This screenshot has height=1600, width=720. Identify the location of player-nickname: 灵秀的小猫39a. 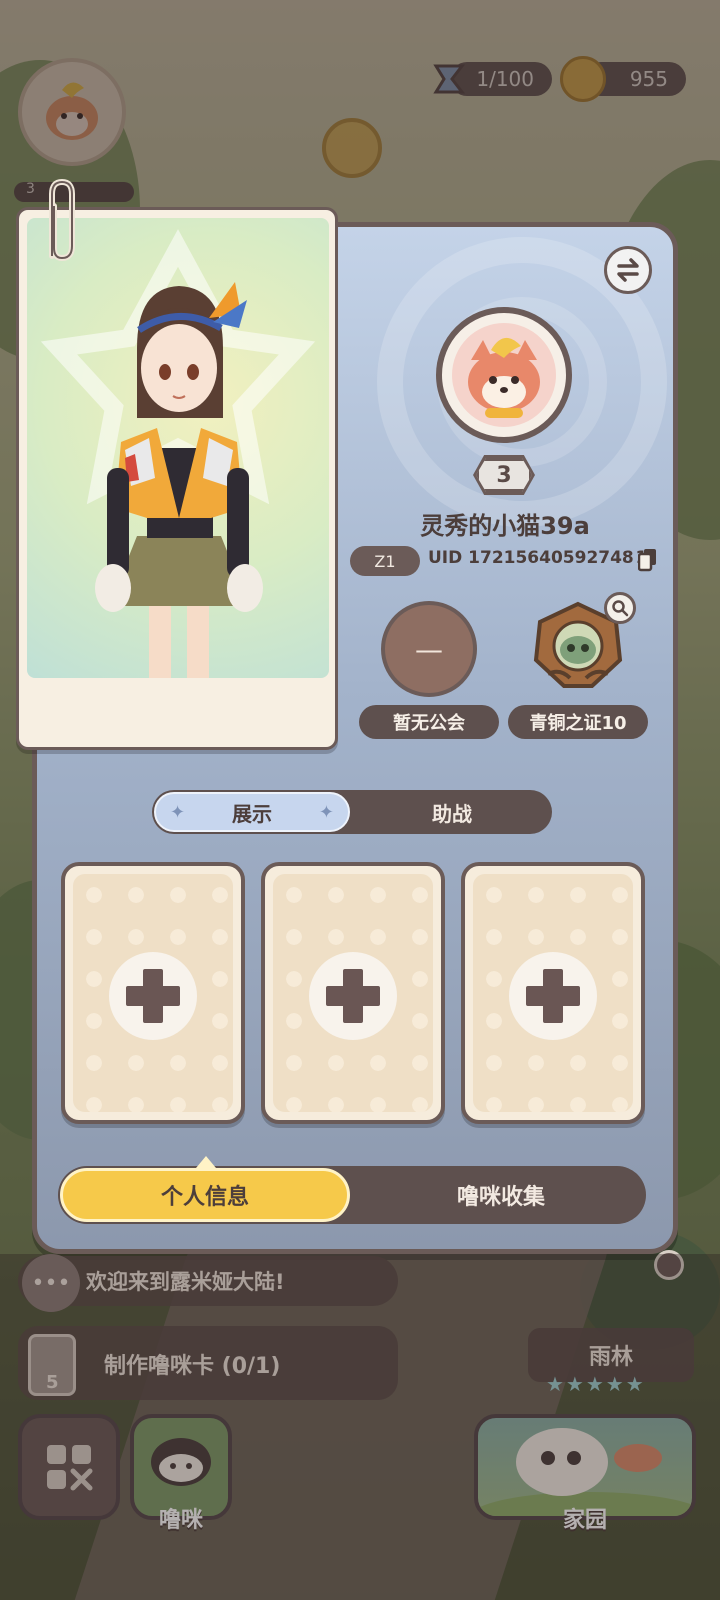
(505, 526).